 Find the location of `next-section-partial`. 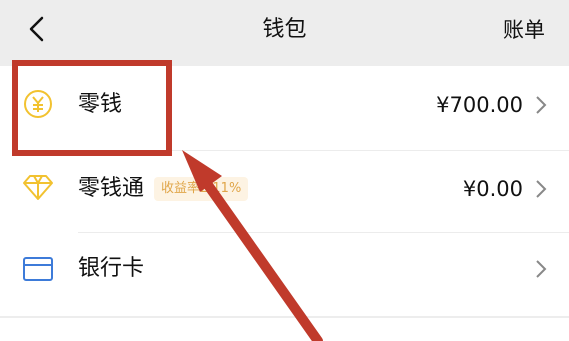

next-section-partial is located at coordinates (284, 329).